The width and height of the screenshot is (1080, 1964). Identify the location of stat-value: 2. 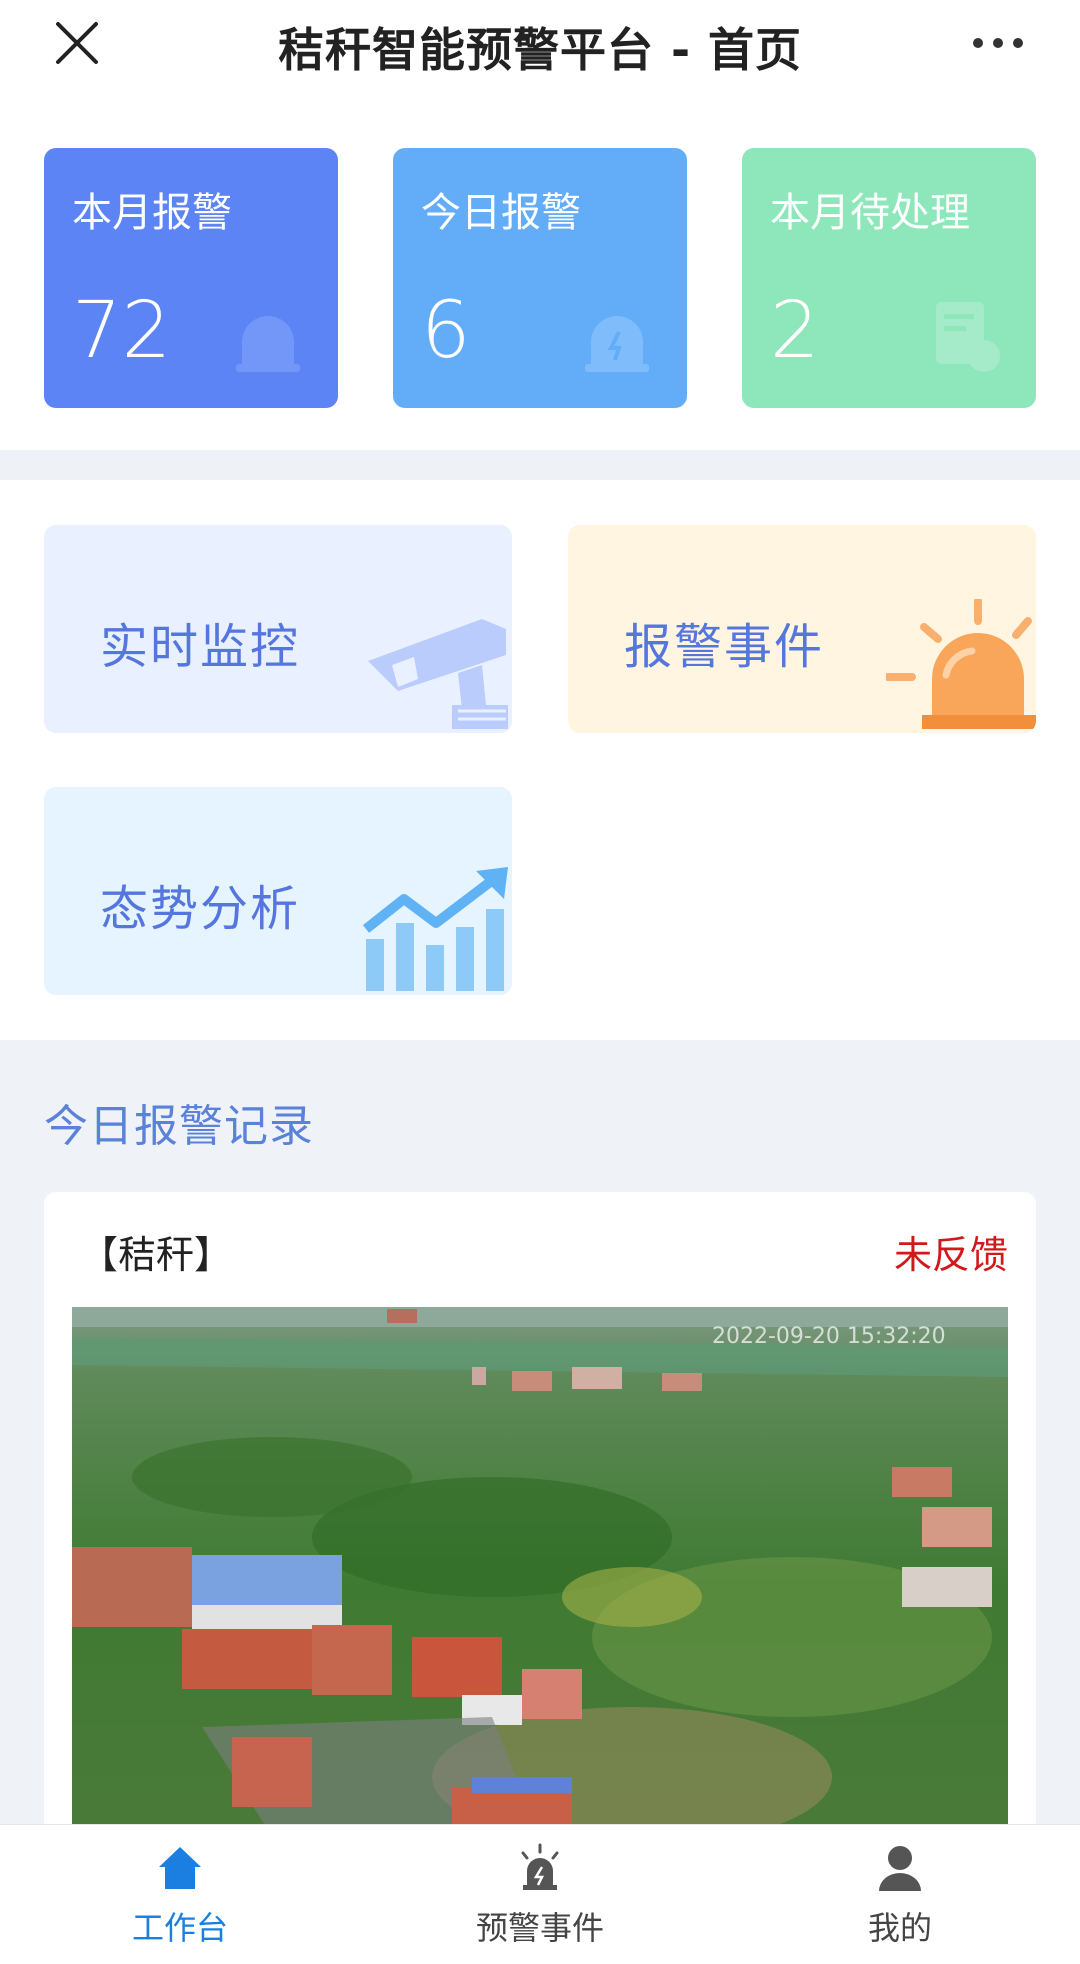
(795, 331).